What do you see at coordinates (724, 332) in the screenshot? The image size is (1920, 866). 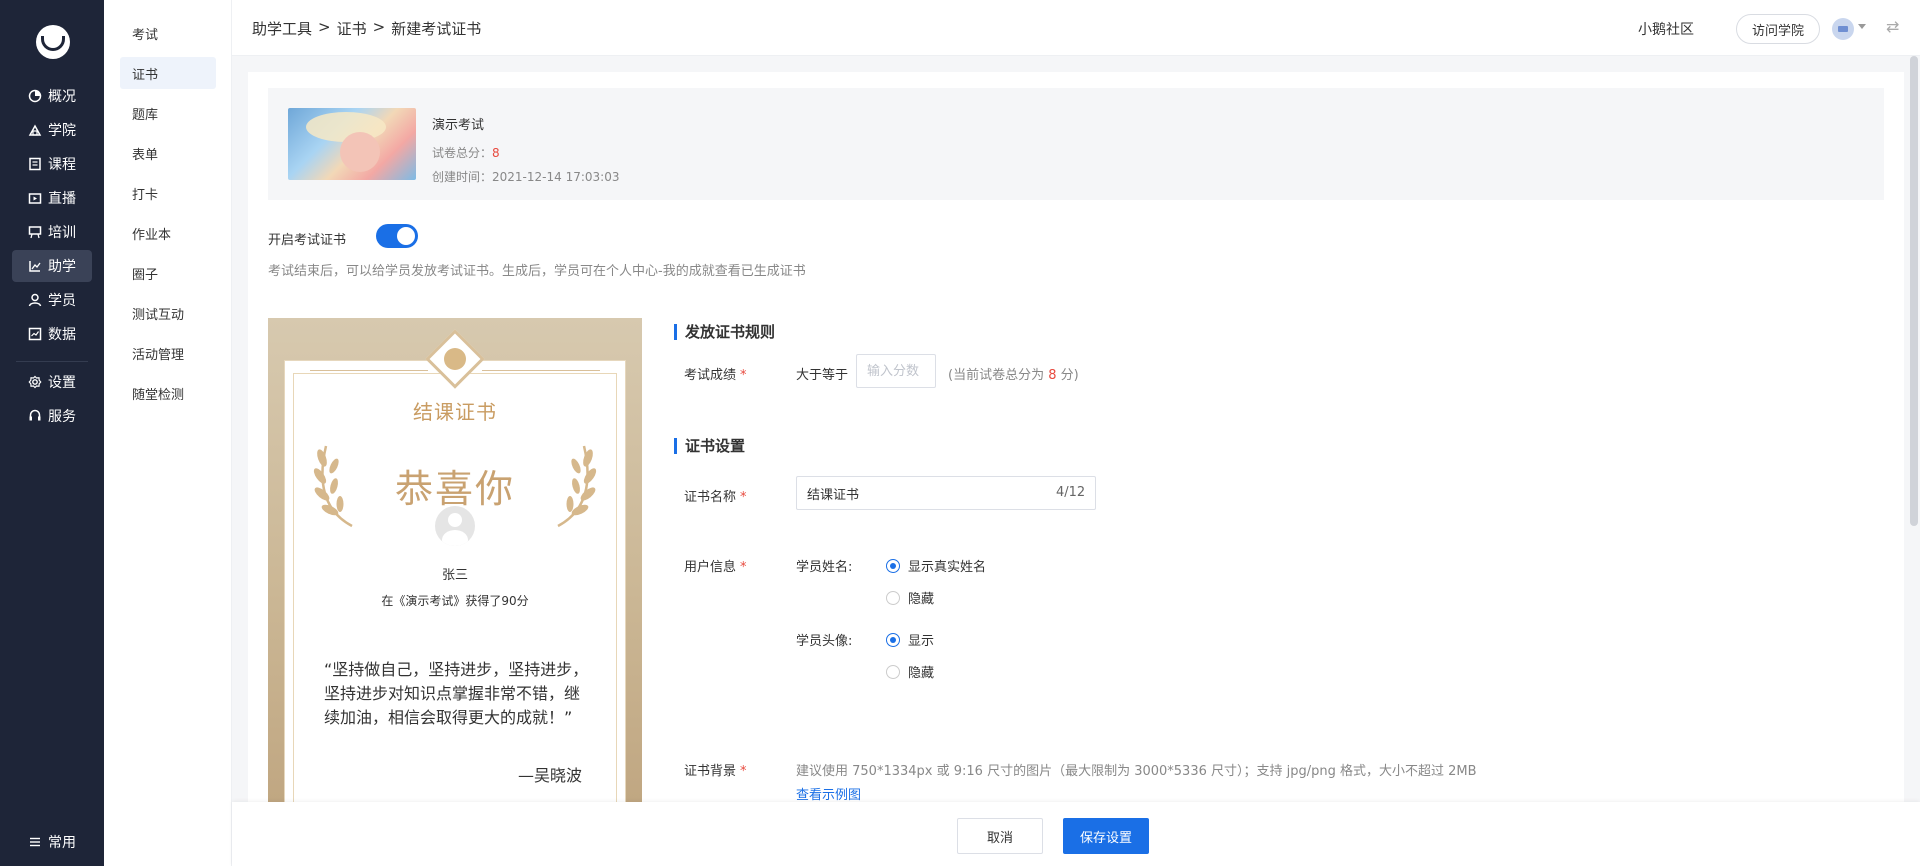 I see `rules-section-title: 发放证书规则` at bounding box center [724, 332].